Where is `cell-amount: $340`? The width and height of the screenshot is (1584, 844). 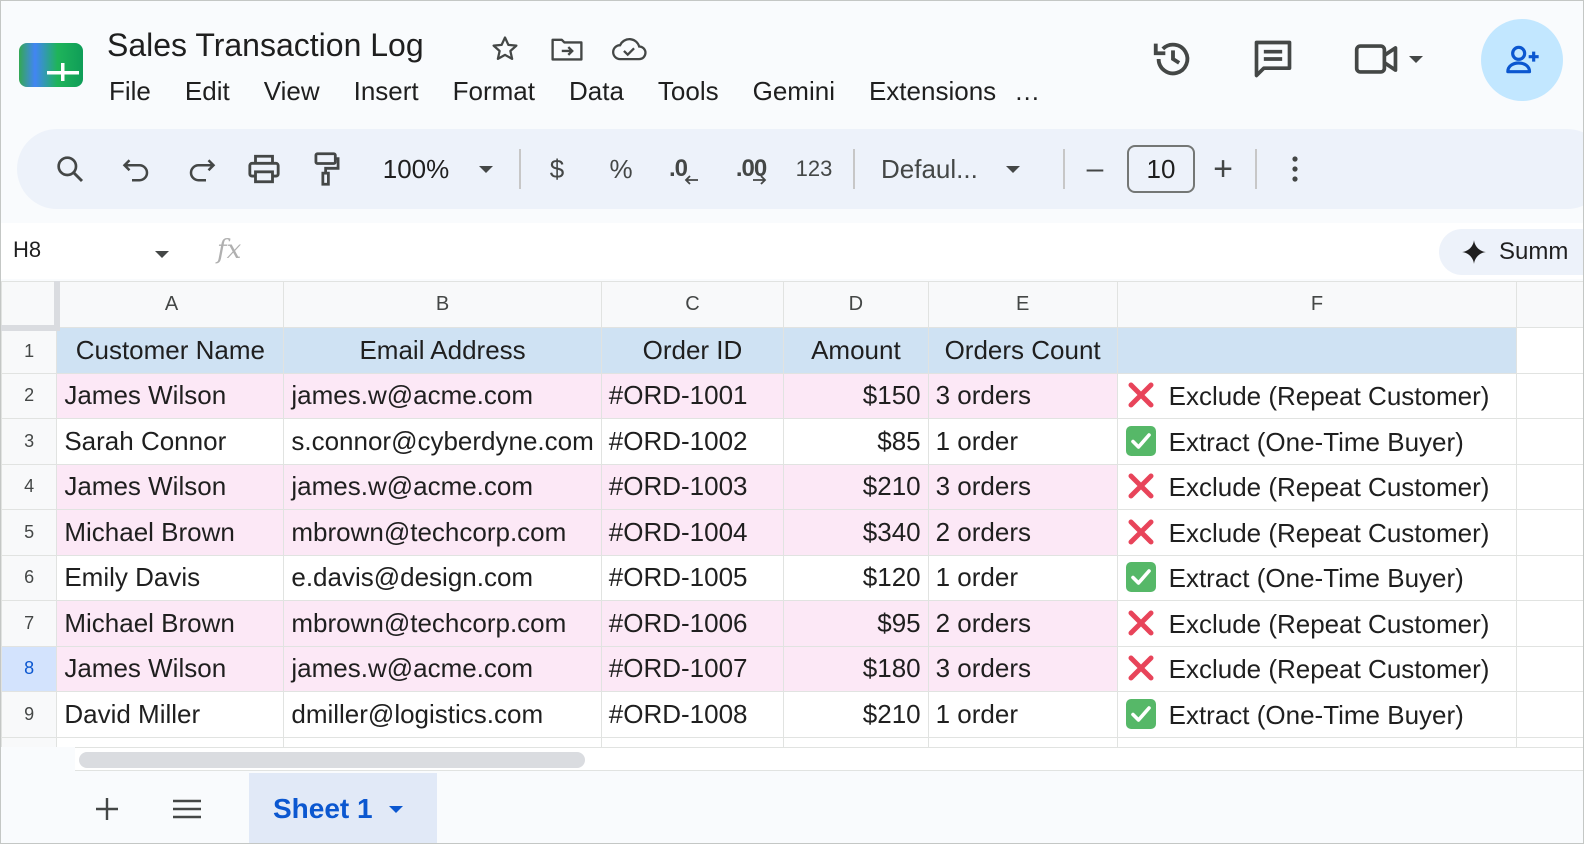 cell-amount: $340 is located at coordinates (856, 532).